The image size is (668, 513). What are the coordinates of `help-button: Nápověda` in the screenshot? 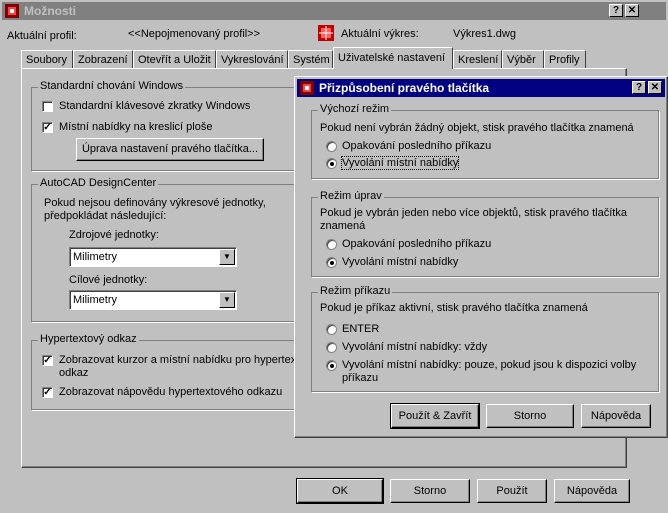 It's located at (592, 491).